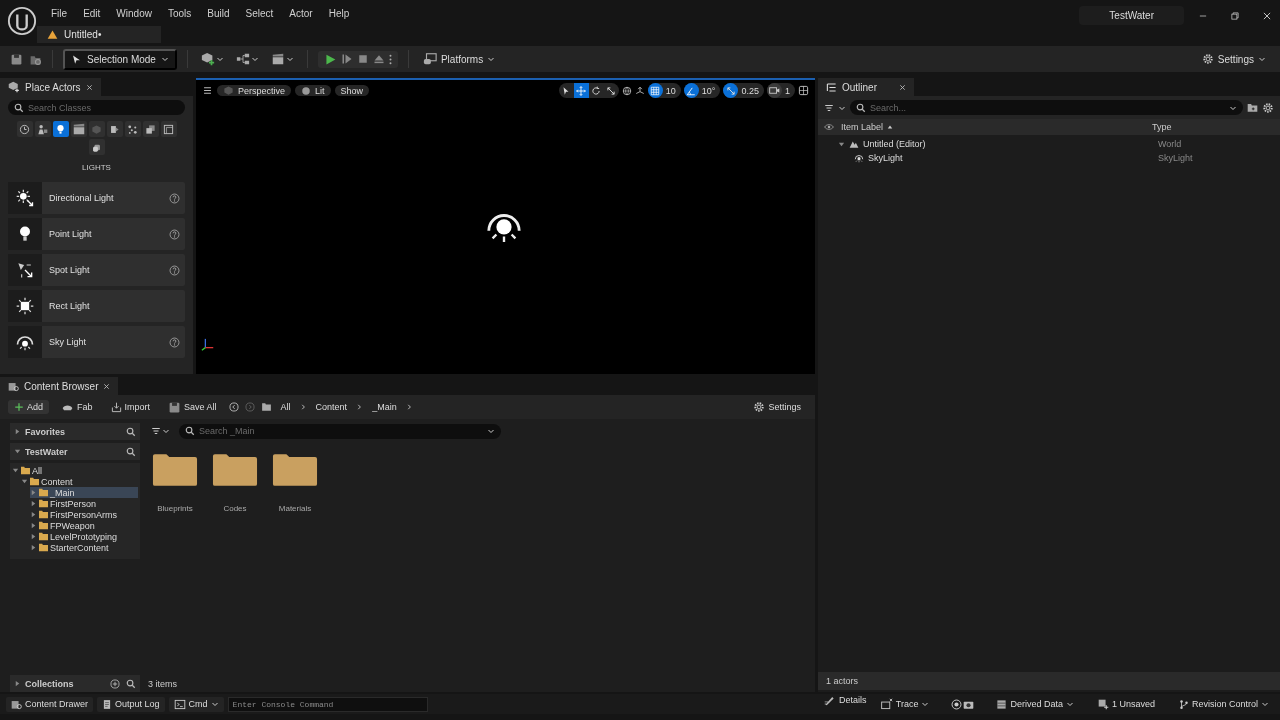 The width and height of the screenshot is (1280, 720). What do you see at coordinates (96, 234) in the screenshot?
I see `light-item: Point Light` at bounding box center [96, 234].